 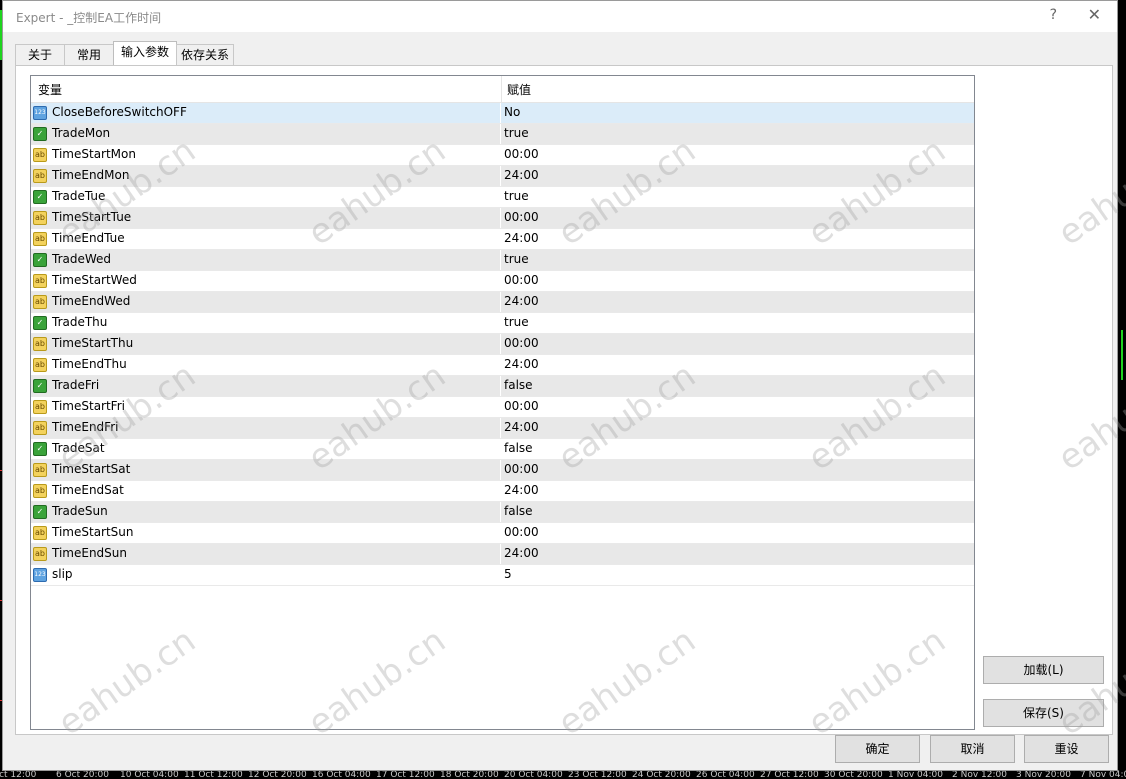 I want to click on table-row: ab TimeEndWed 24:00, so click(x=502, y=302).